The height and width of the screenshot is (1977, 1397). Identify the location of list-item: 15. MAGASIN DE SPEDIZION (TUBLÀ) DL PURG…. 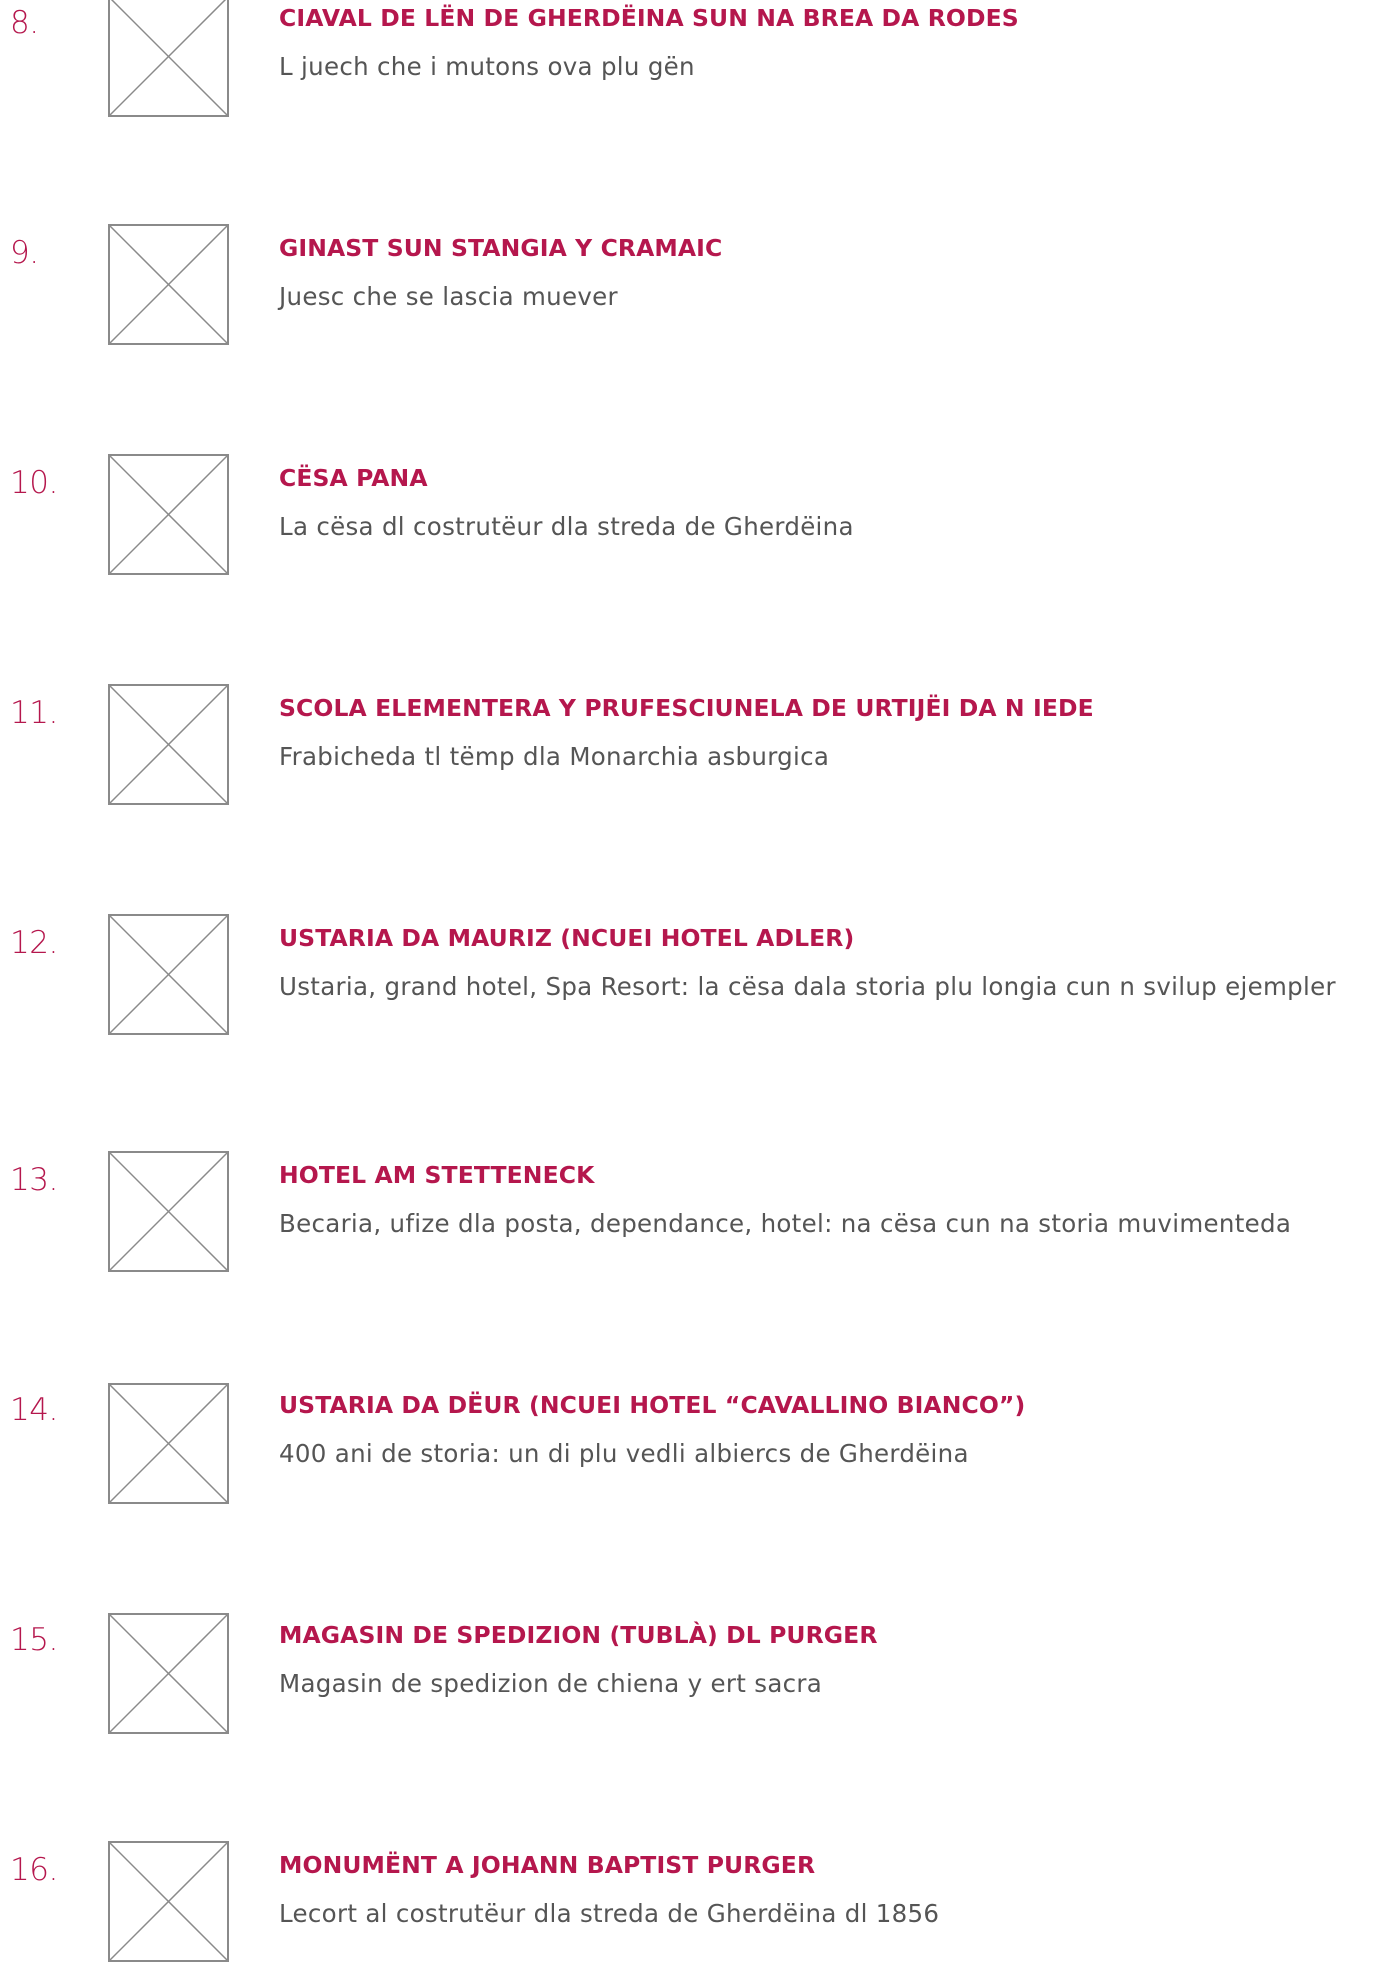
(698, 1680).